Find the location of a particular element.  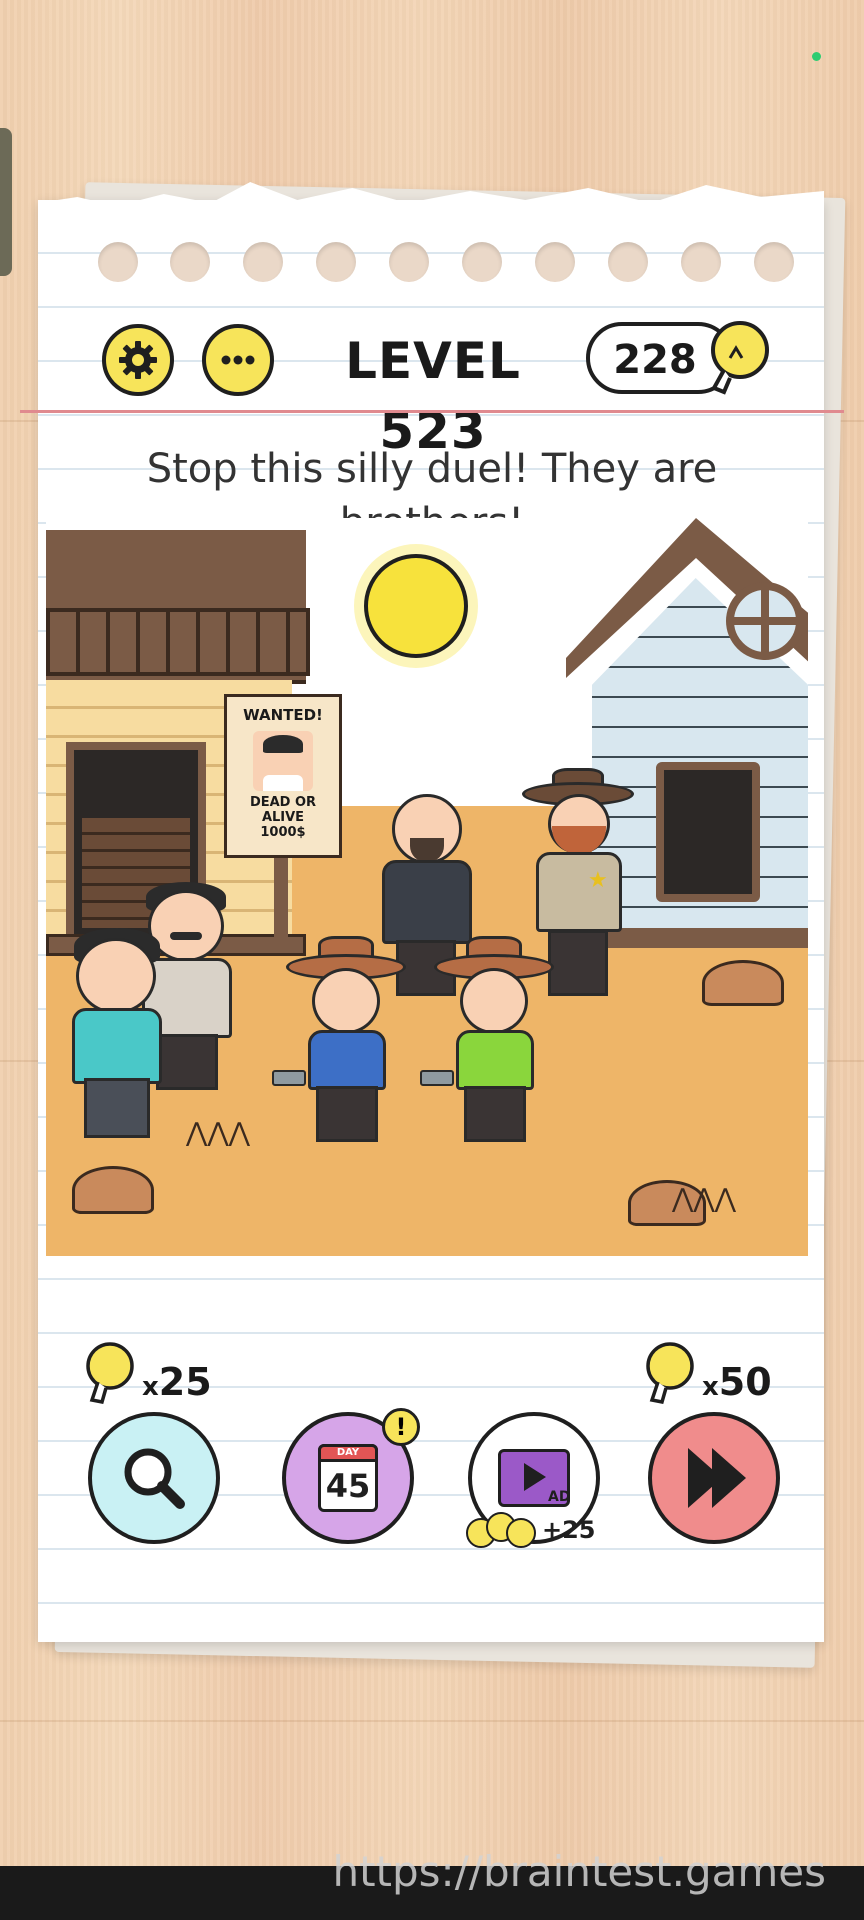

torn-paper-edge is located at coordinates (431, 206).